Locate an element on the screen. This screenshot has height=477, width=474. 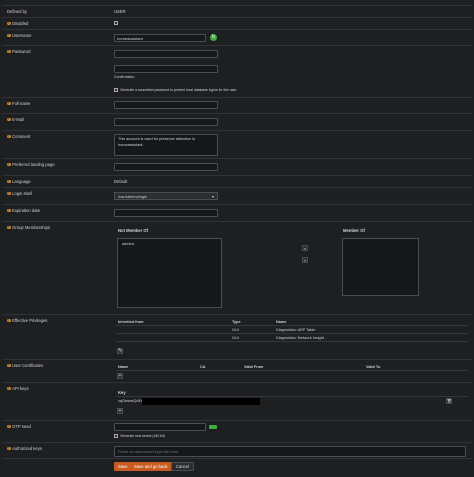
defined-by-value: USER is located at coordinates (120, 11).